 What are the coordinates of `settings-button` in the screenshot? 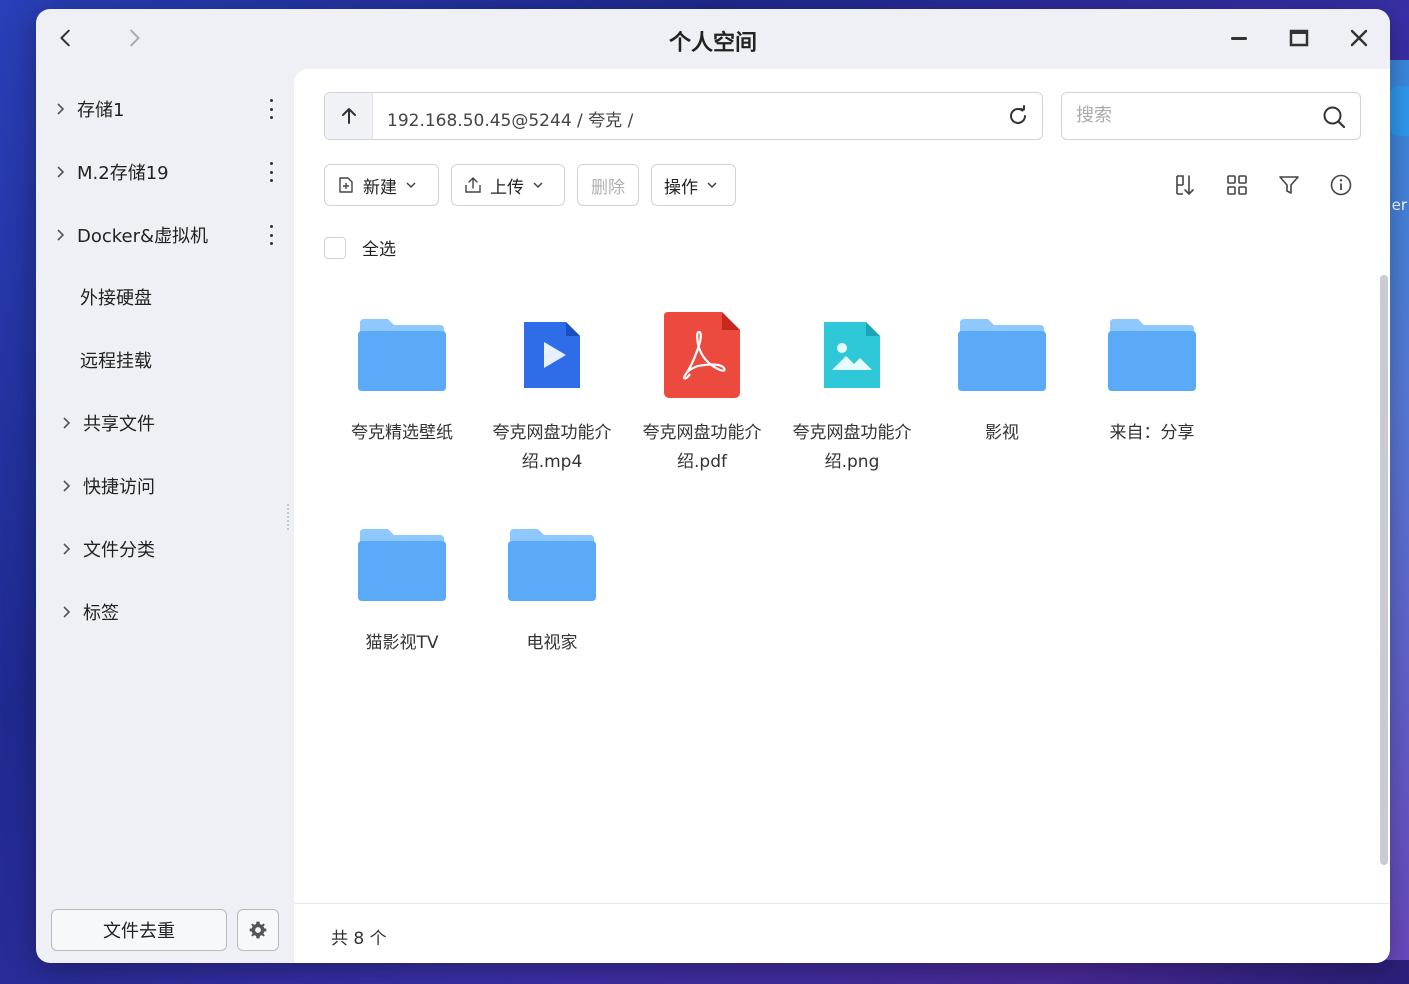 It's located at (258, 930).